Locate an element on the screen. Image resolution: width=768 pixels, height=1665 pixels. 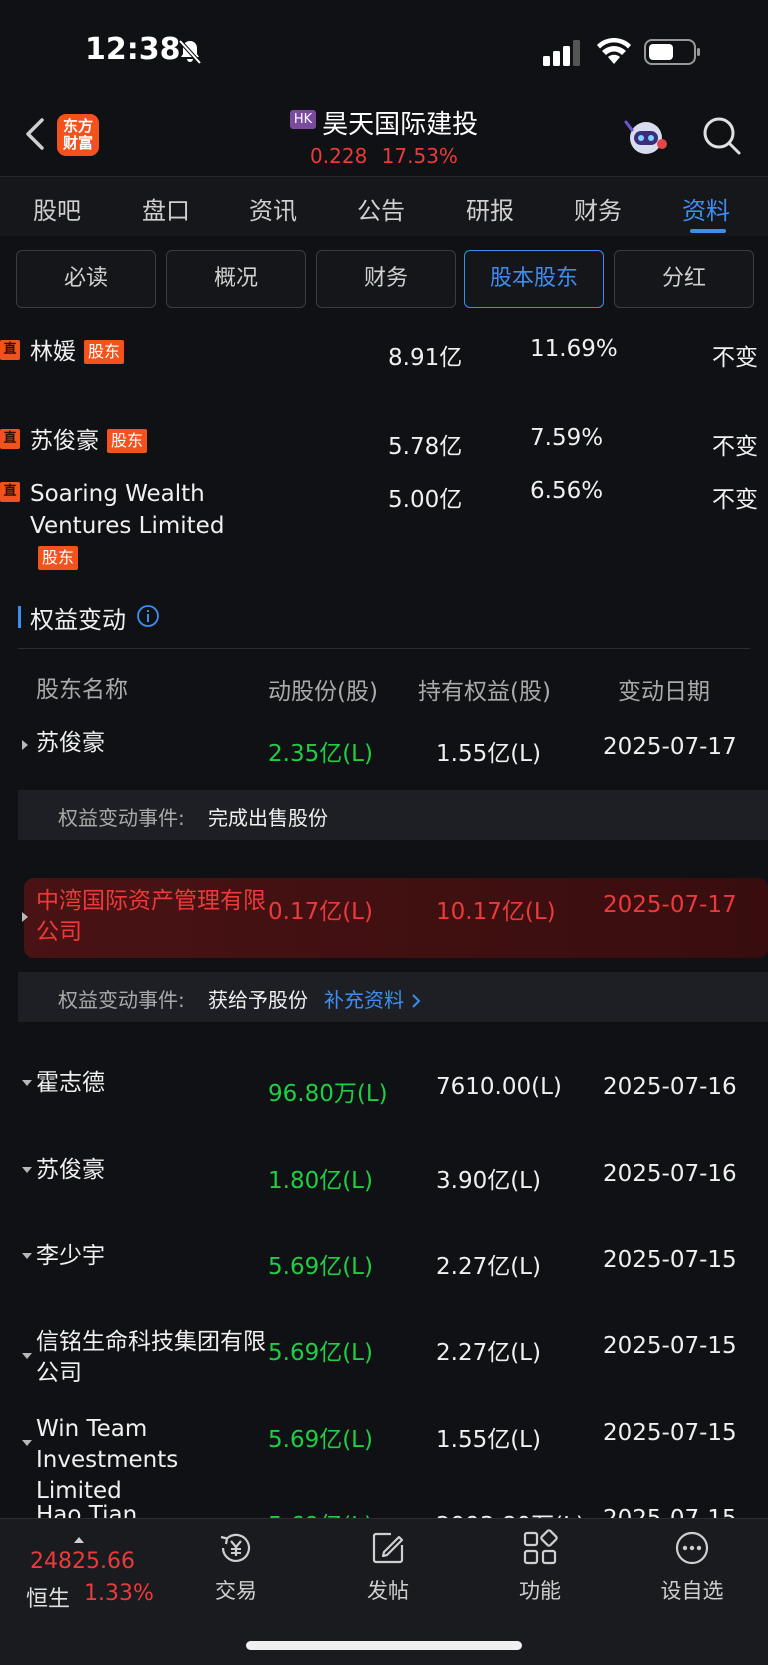
main-tabs: 股吧 盘口 资讯 公告 研报 财务 资料 is located at coordinates (384, 206).